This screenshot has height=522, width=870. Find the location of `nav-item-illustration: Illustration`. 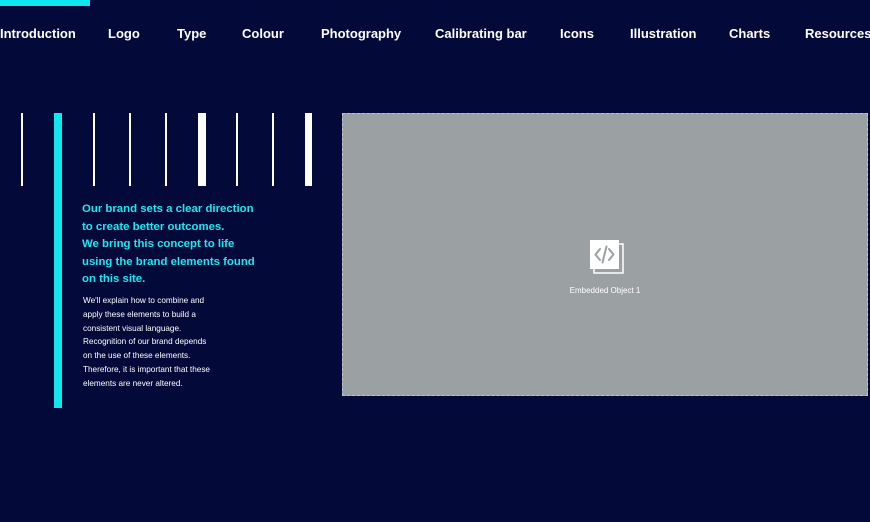

nav-item-illustration: Illustration is located at coordinates (663, 34).